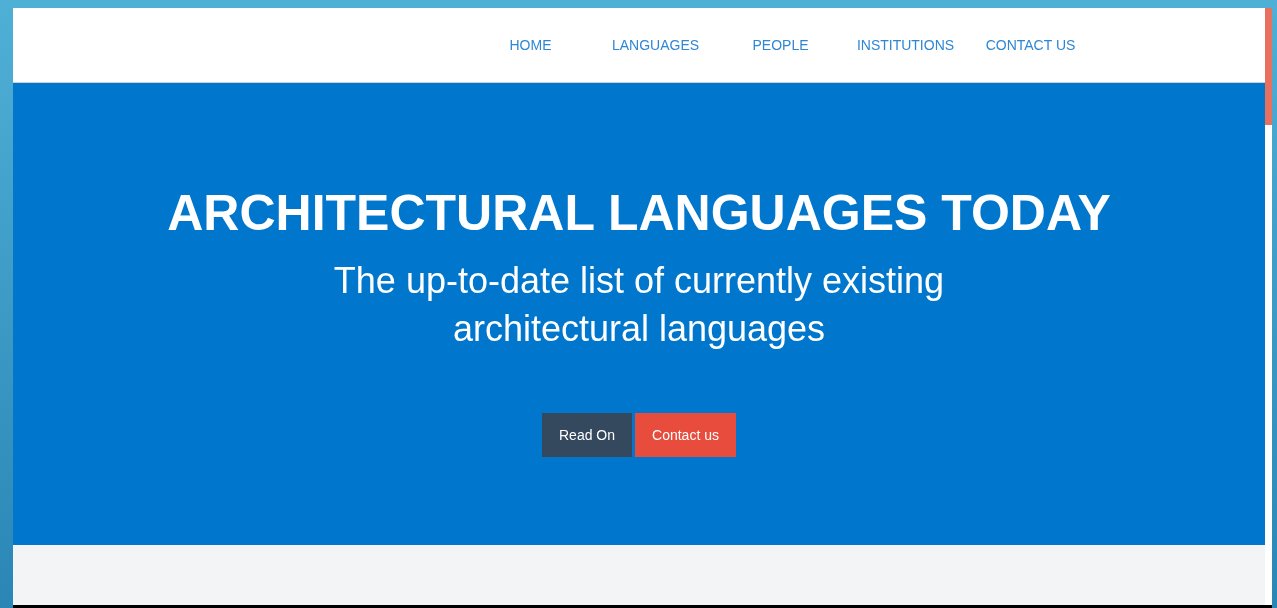  I want to click on nav-link: LANGUAGES, so click(655, 45).